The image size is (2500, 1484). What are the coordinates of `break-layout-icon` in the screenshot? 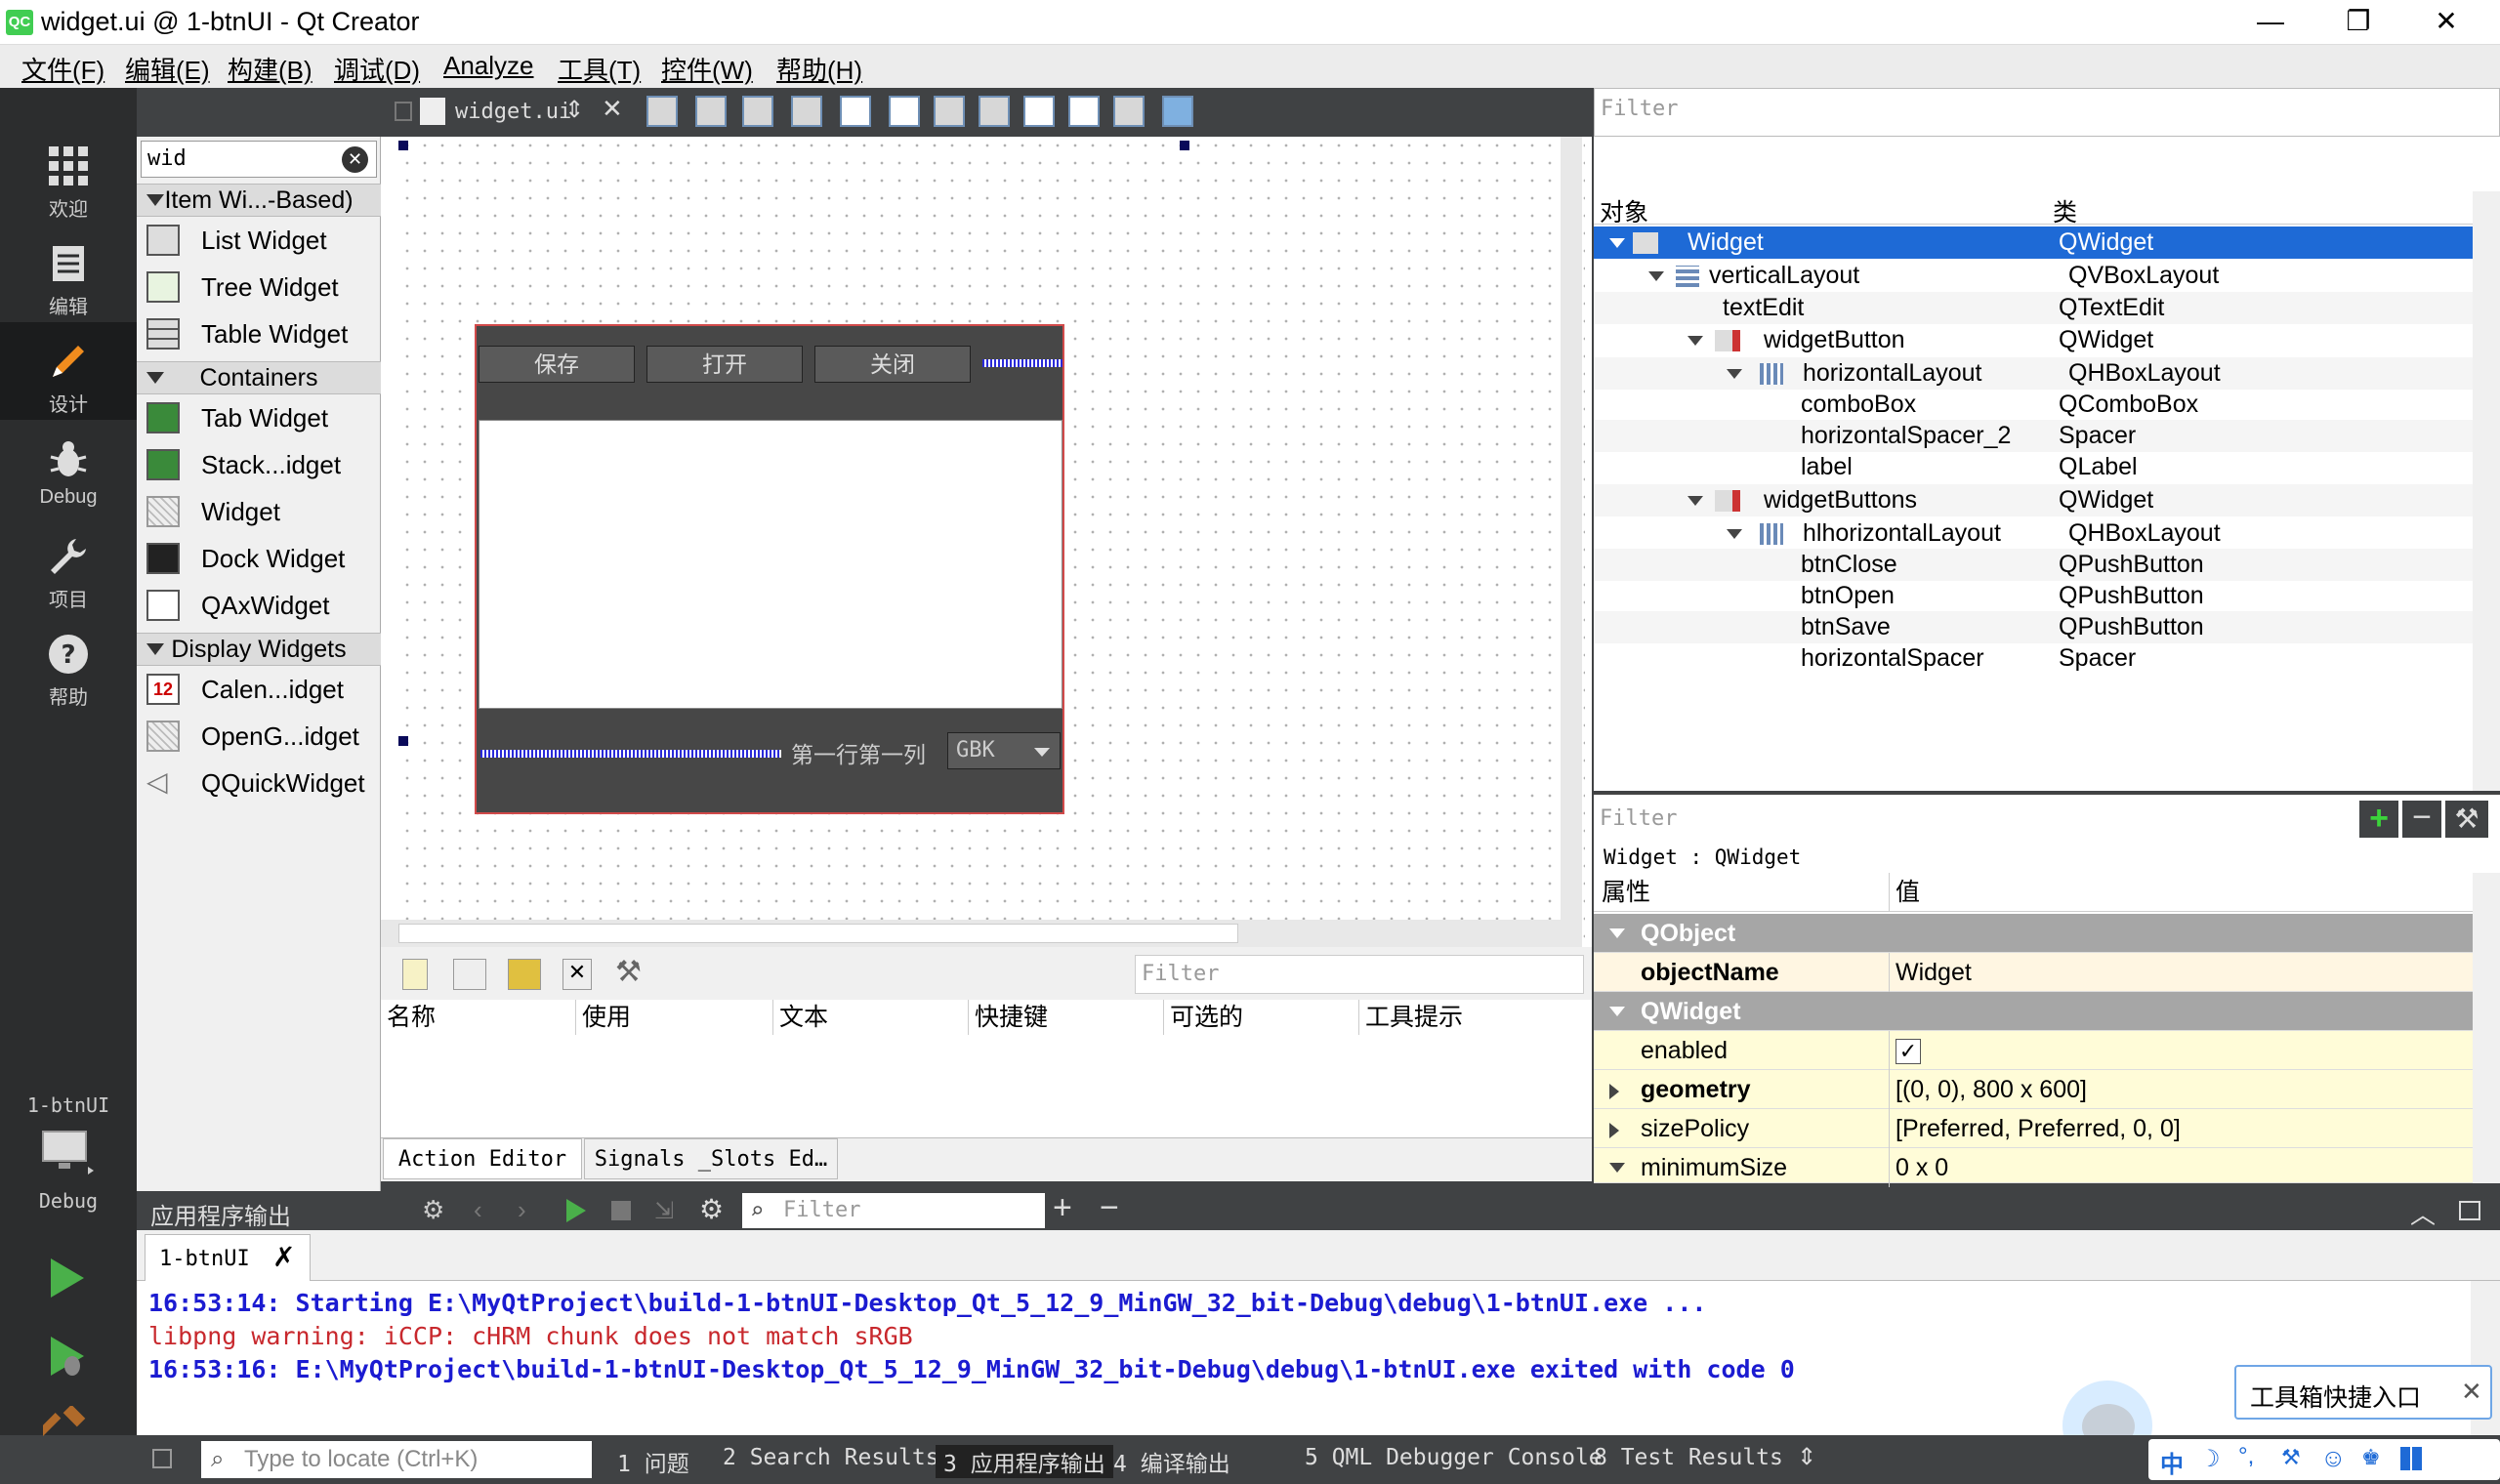 It's located at (1129, 112).